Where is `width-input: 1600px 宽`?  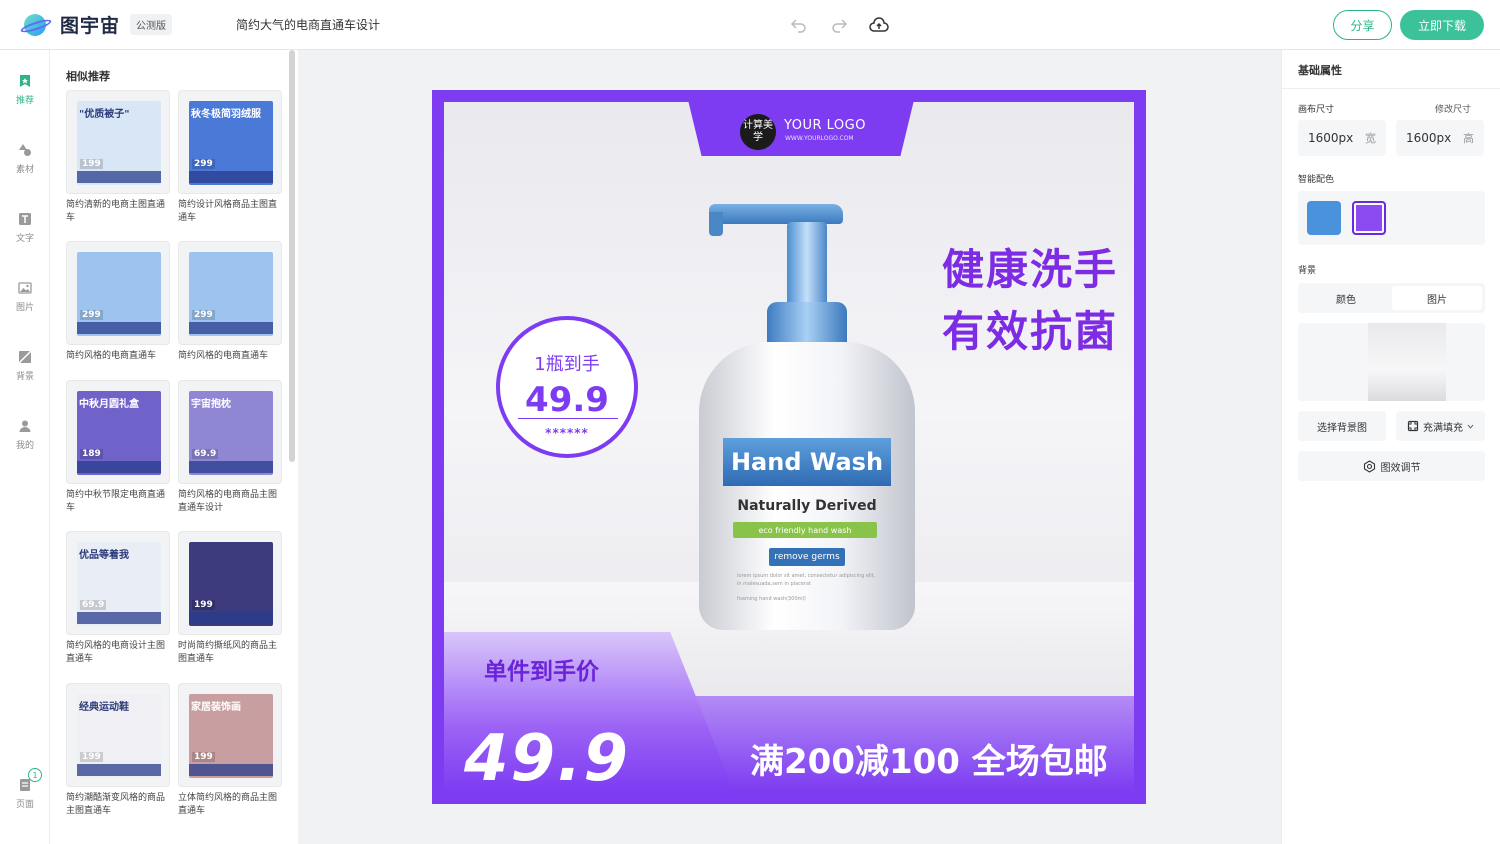
width-input: 1600px 宽 is located at coordinates (1342, 138).